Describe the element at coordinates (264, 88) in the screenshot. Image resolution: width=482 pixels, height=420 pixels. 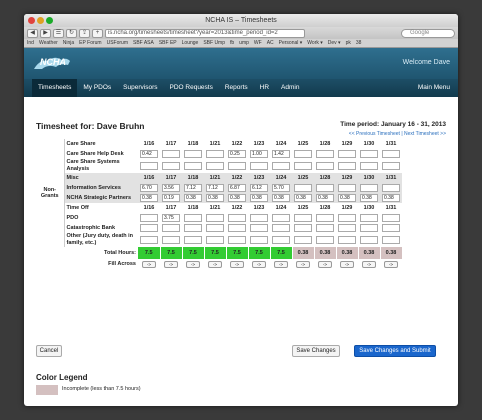
I see `nav-hr: HR` at that location.